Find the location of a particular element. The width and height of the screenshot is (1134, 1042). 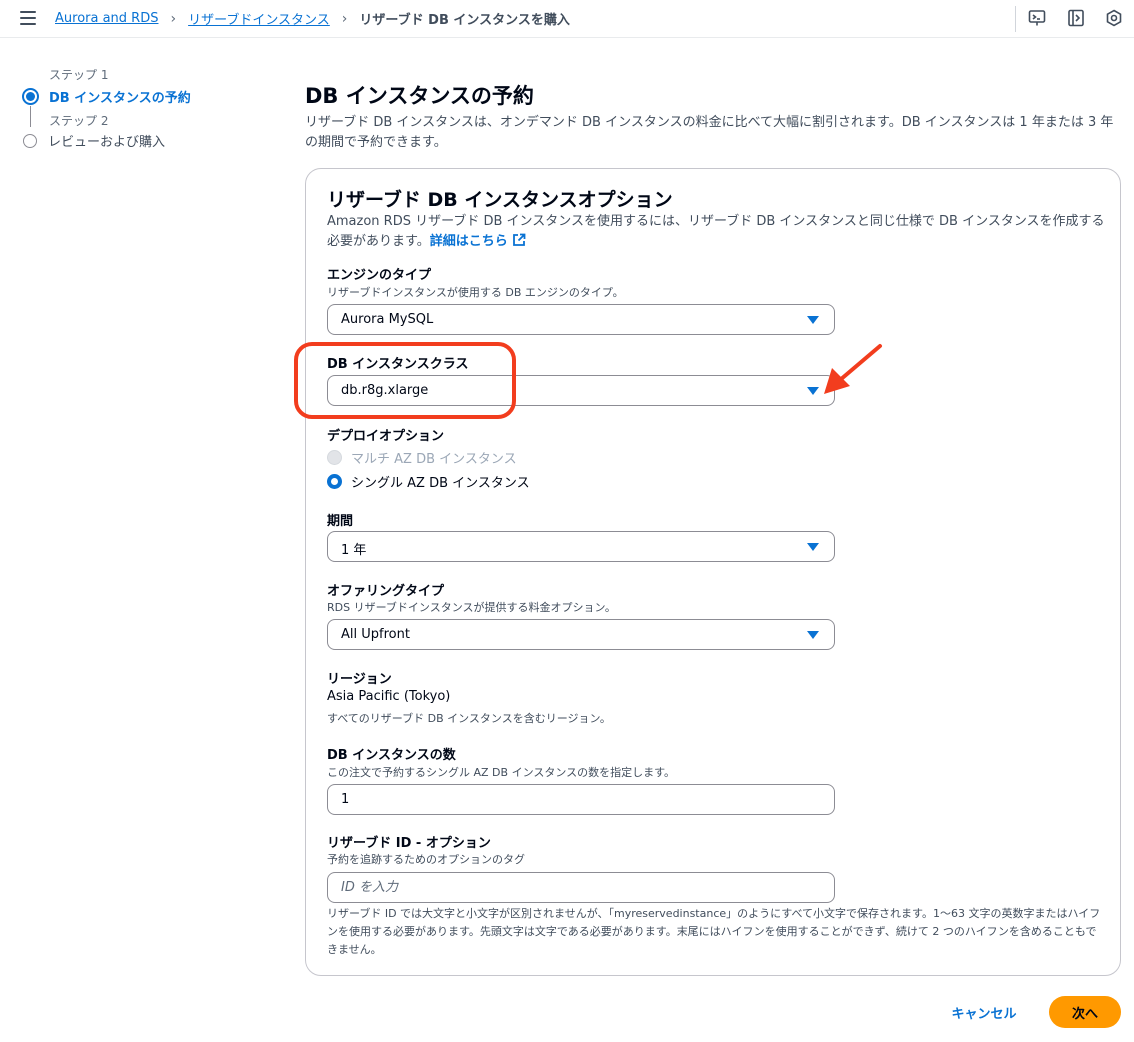

cancel-button: キャンセル is located at coordinates (984, 1012).